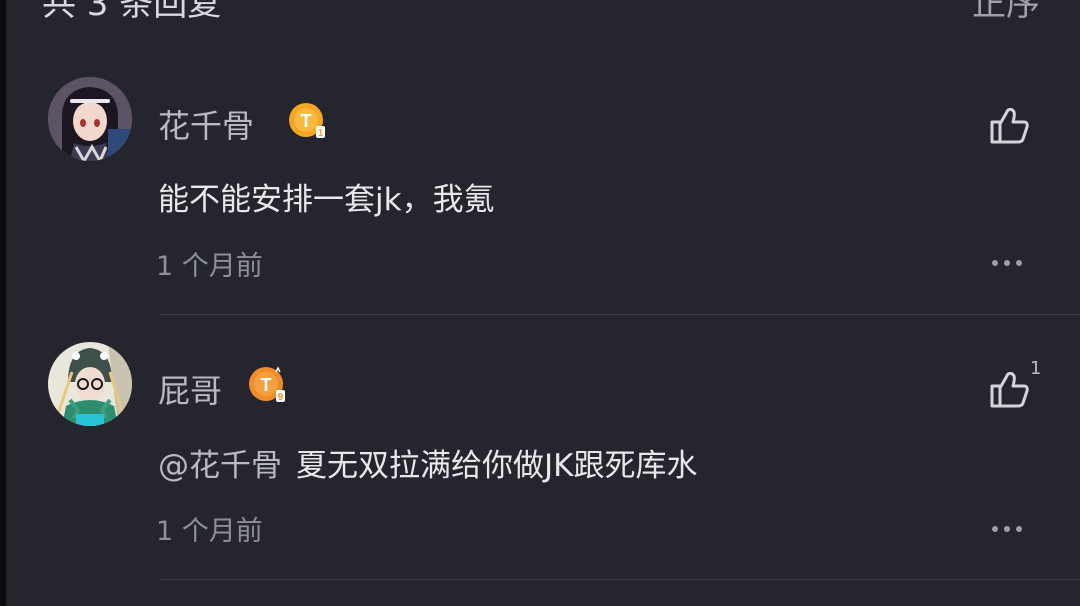 The width and height of the screenshot is (1080, 606). What do you see at coordinates (190, 389) in the screenshot?
I see `username: 屁哥` at bounding box center [190, 389].